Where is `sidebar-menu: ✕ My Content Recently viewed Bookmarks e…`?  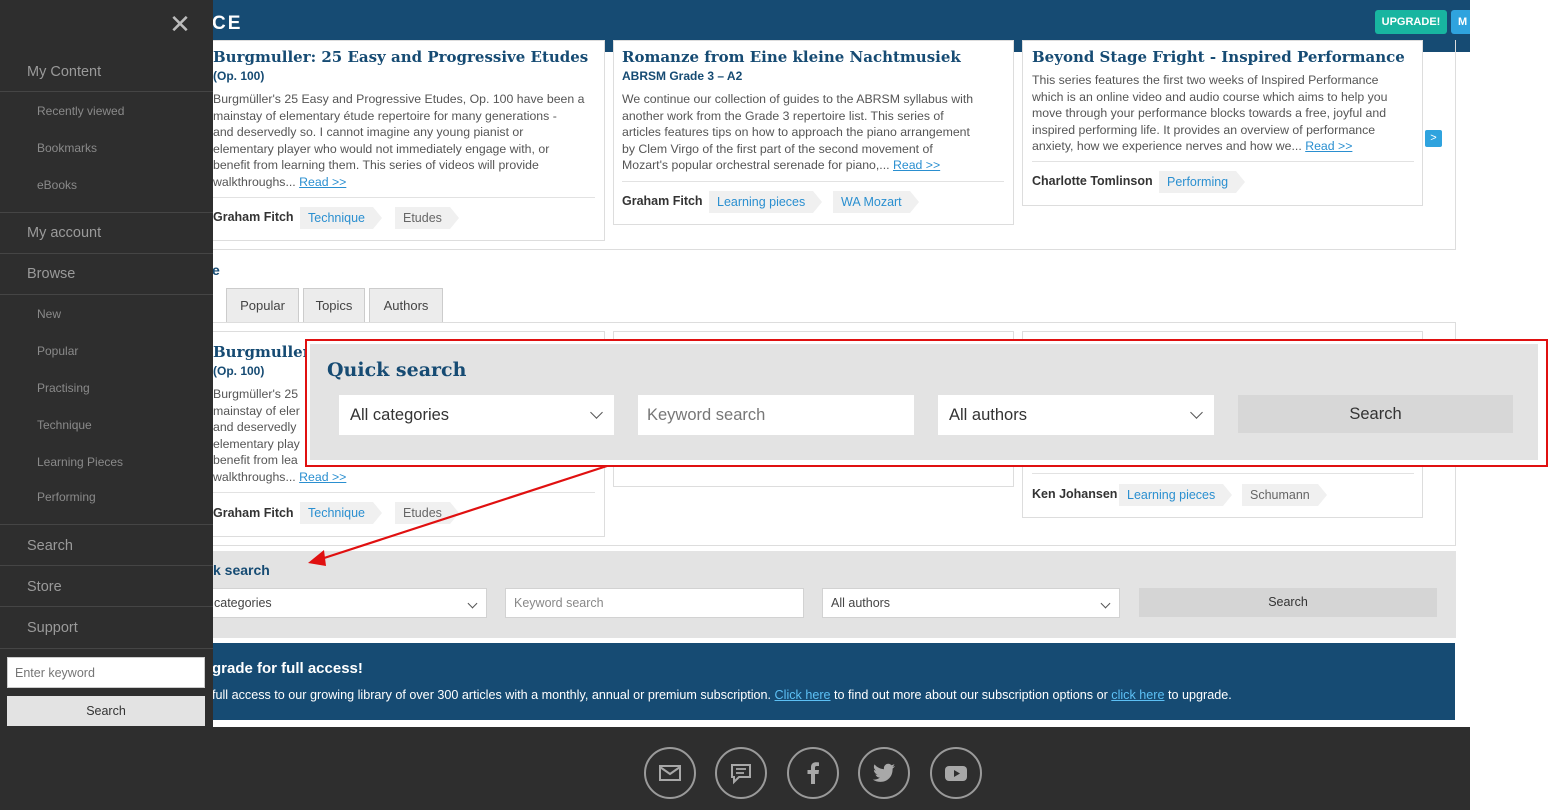 sidebar-menu: ✕ My Content Recently viewed Bookmarks e… is located at coordinates (106, 405).